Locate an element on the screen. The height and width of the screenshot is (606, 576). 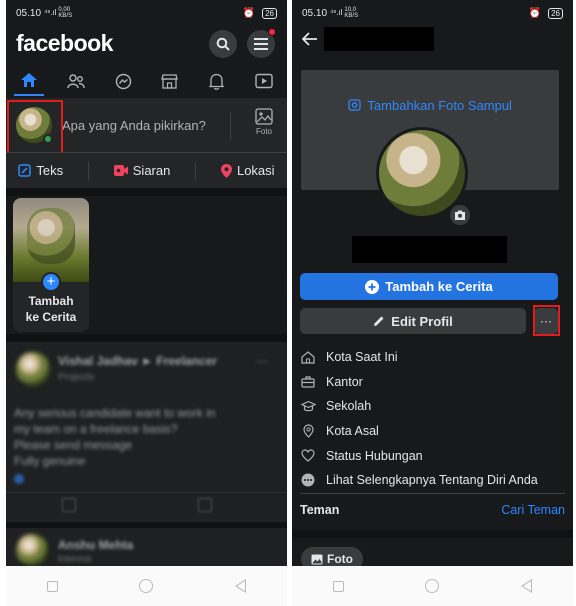
status-speed: 10,0 KB/S is located at coordinates (351, 13).